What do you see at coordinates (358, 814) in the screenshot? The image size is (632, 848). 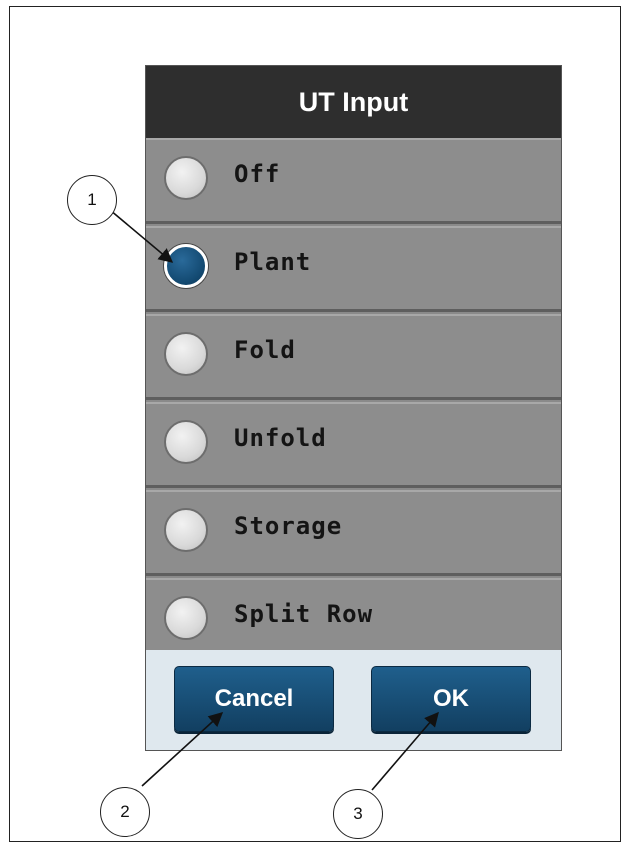 I see `callout-3: 3` at bounding box center [358, 814].